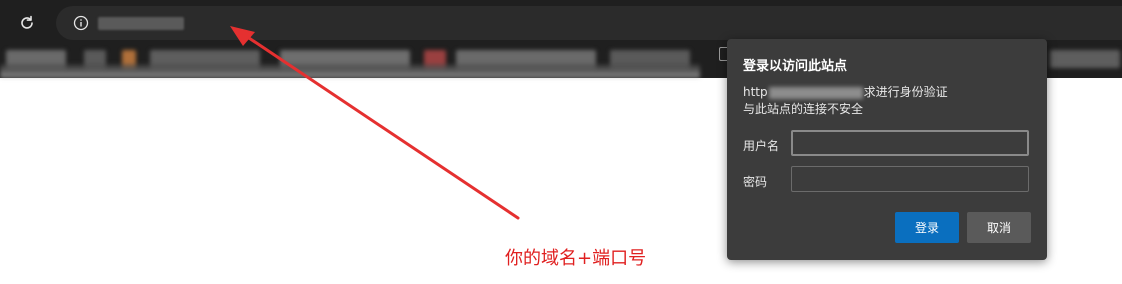 This screenshot has height=284, width=1122. What do you see at coordinates (576, 258) in the screenshot?
I see `annotation-text: 你的域名+端口号` at bounding box center [576, 258].